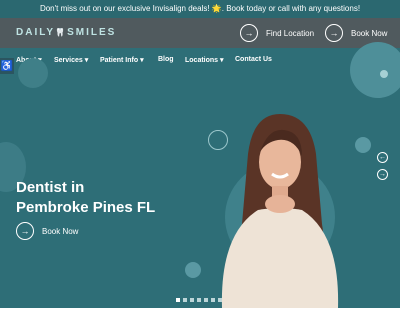  I want to click on slider-prev-button: ←, so click(382, 157).